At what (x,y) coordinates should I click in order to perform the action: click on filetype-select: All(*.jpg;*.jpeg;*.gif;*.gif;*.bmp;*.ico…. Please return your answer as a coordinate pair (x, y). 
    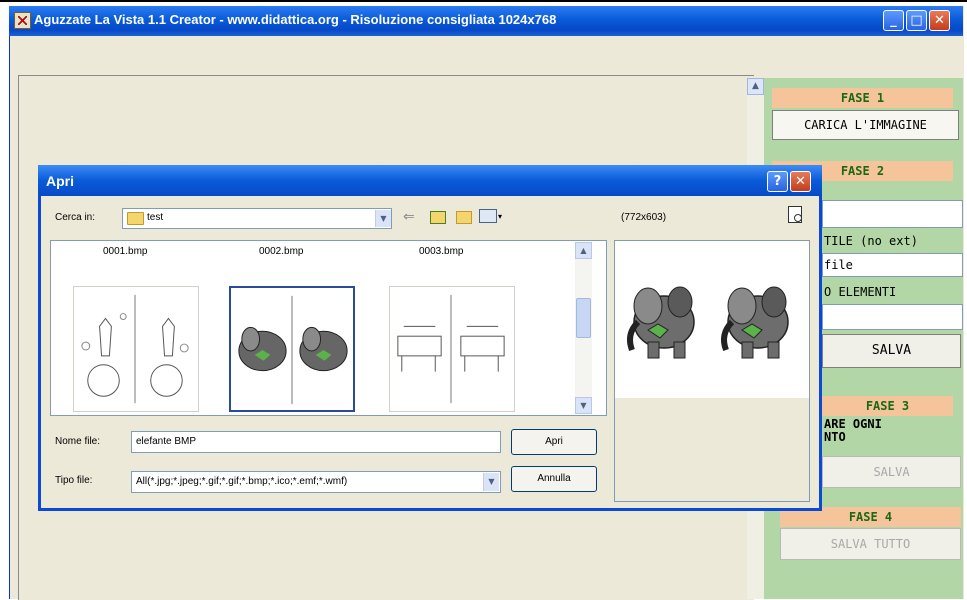
    Looking at the image, I should click on (316, 482).